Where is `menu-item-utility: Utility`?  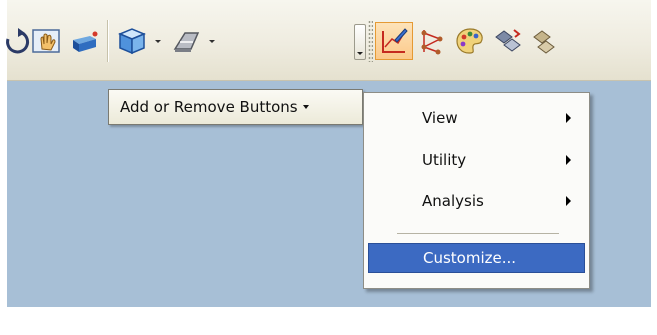 menu-item-utility: Utility is located at coordinates (476, 160).